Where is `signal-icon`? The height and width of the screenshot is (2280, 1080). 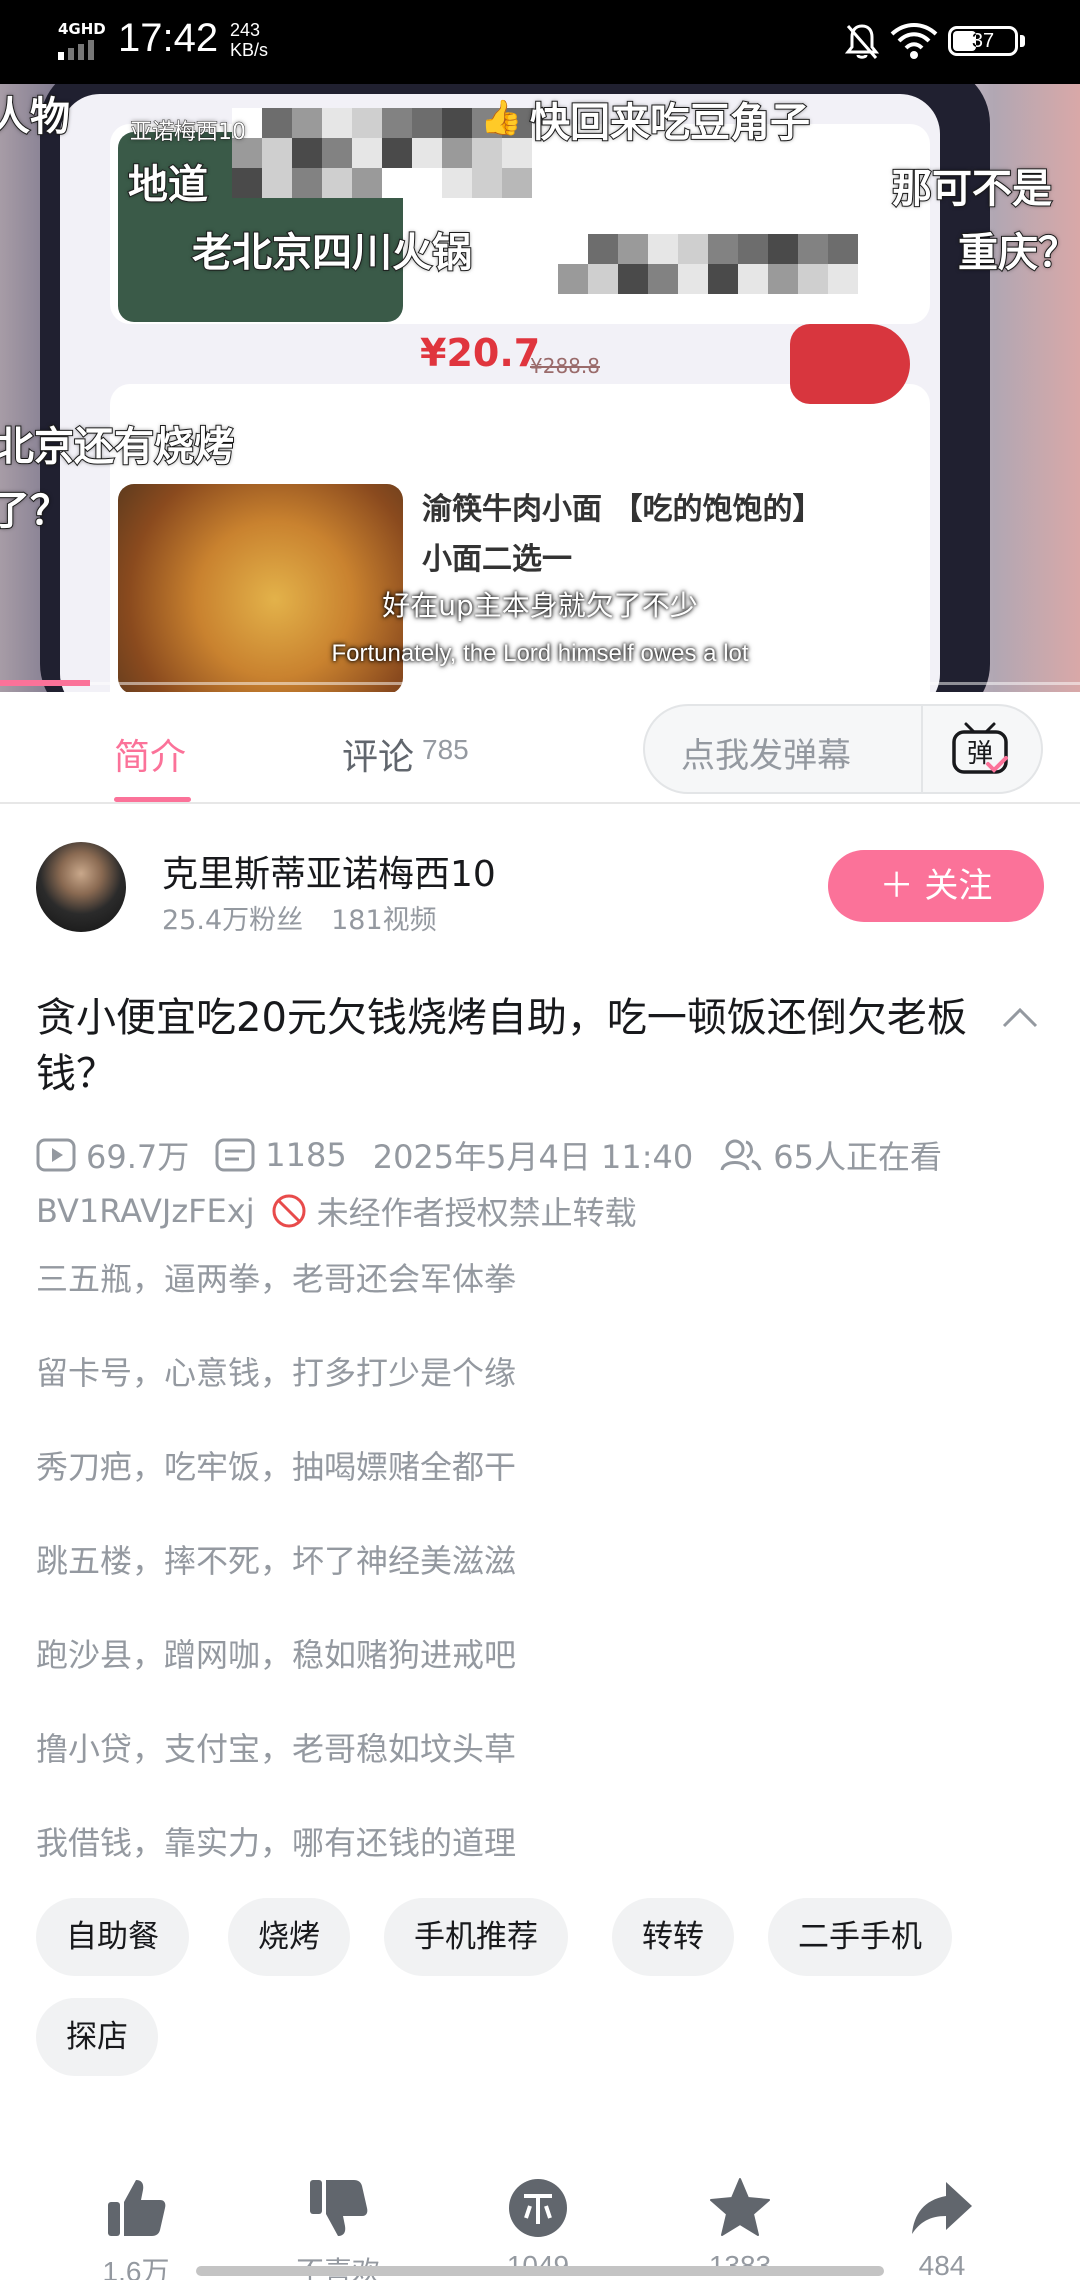 signal-icon is located at coordinates (76, 50).